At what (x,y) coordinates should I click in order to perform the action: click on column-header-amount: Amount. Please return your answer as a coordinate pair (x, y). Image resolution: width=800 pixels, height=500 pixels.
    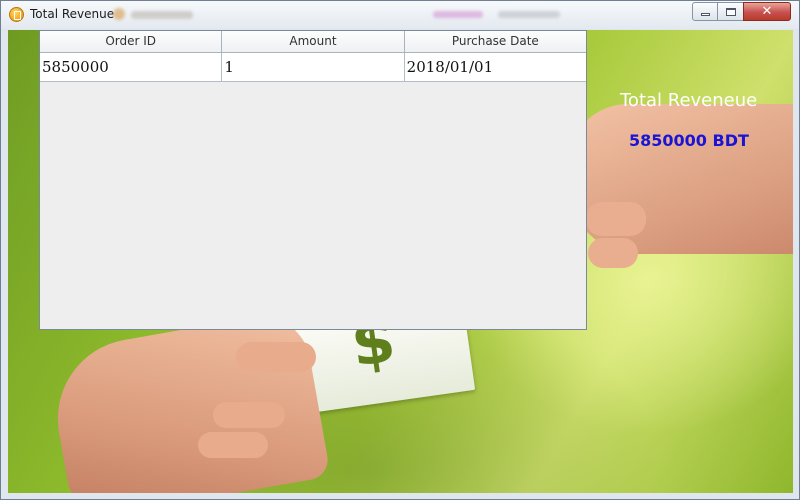
    Looking at the image, I should click on (313, 41).